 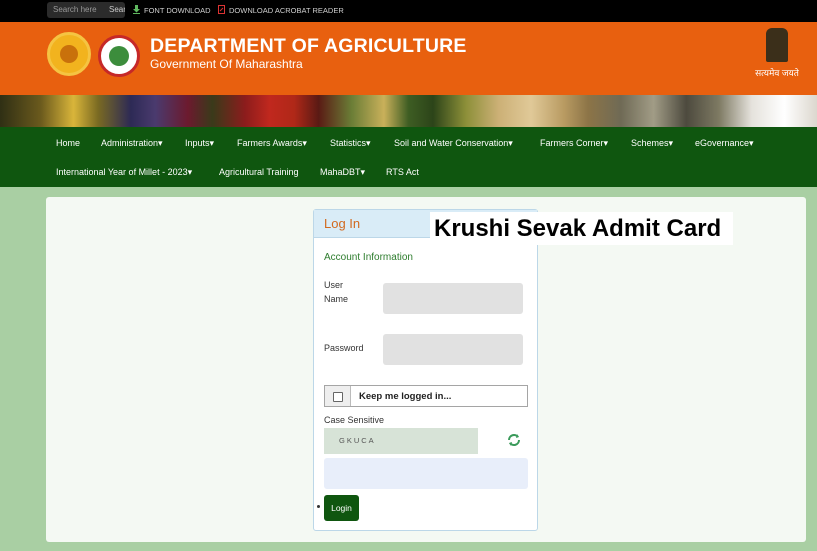 I want to click on nav-schemes: Schemes▾, so click(x=652, y=143).